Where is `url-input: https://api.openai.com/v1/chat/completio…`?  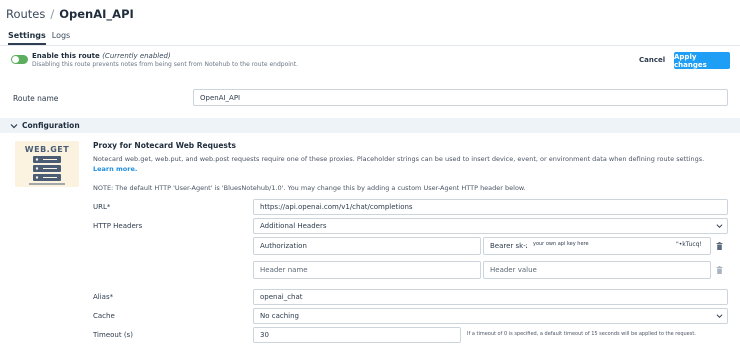 url-input: https://api.openai.com/v1/chat/completio… is located at coordinates (490, 207).